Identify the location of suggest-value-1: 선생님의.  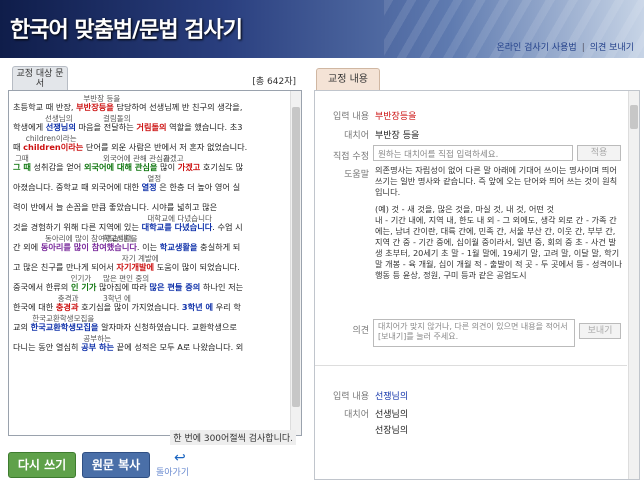
(391, 413).